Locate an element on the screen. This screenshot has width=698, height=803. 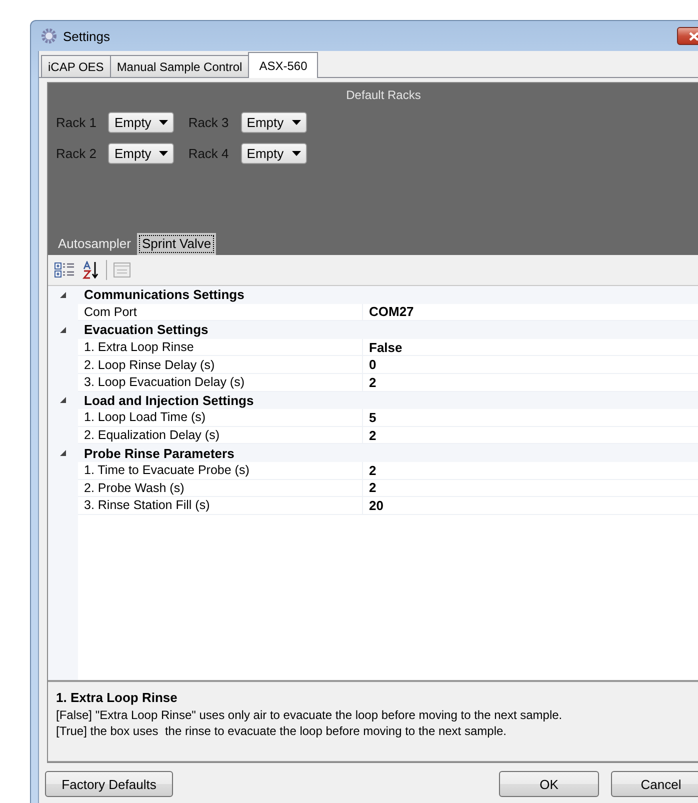
description-text: [False] "Extra Loop Rinse" uses only air to evacuate the loop before moving to the next sample. is located at coordinates (310, 715).